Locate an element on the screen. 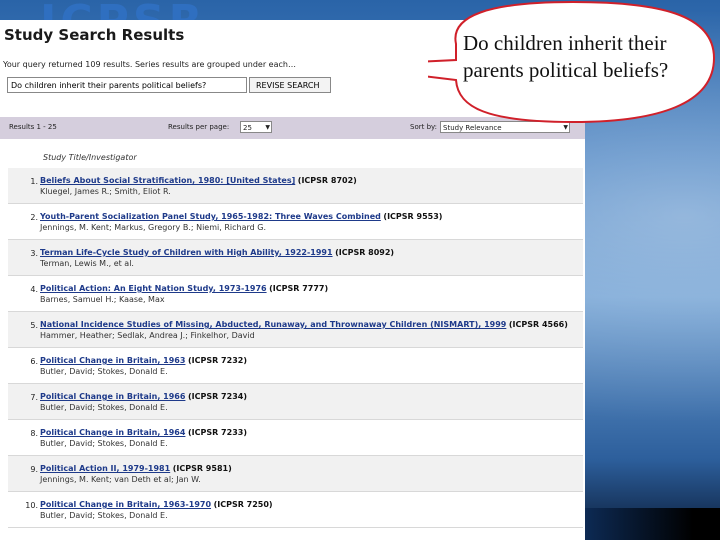 This screenshot has height=540, width=720. study-code: (ICPSR 9581) is located at coordinates (202, 468).